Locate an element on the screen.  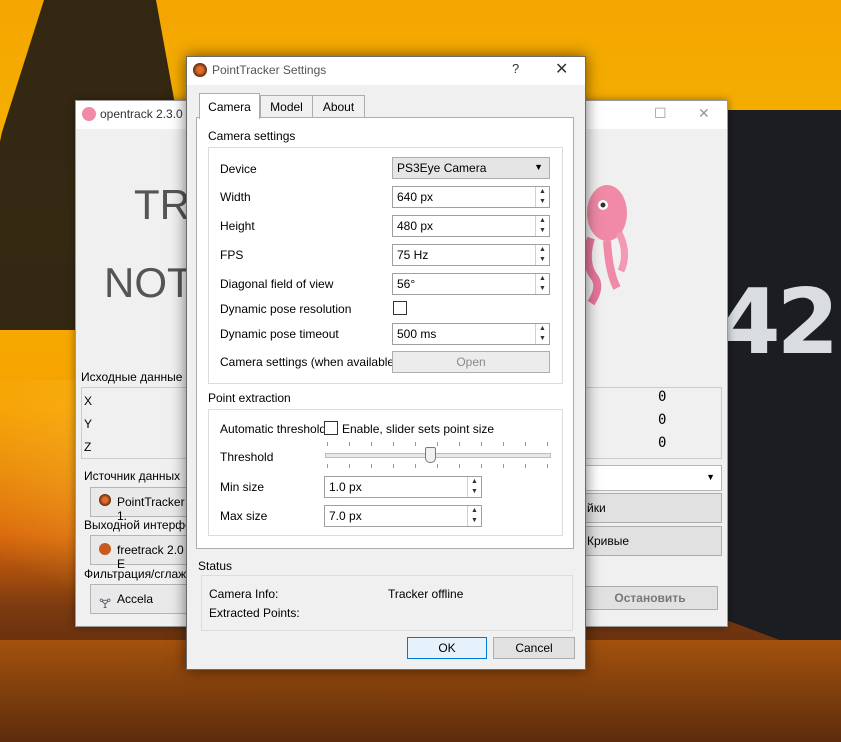
axis-x-label: X is located at coordinates (88, 401).